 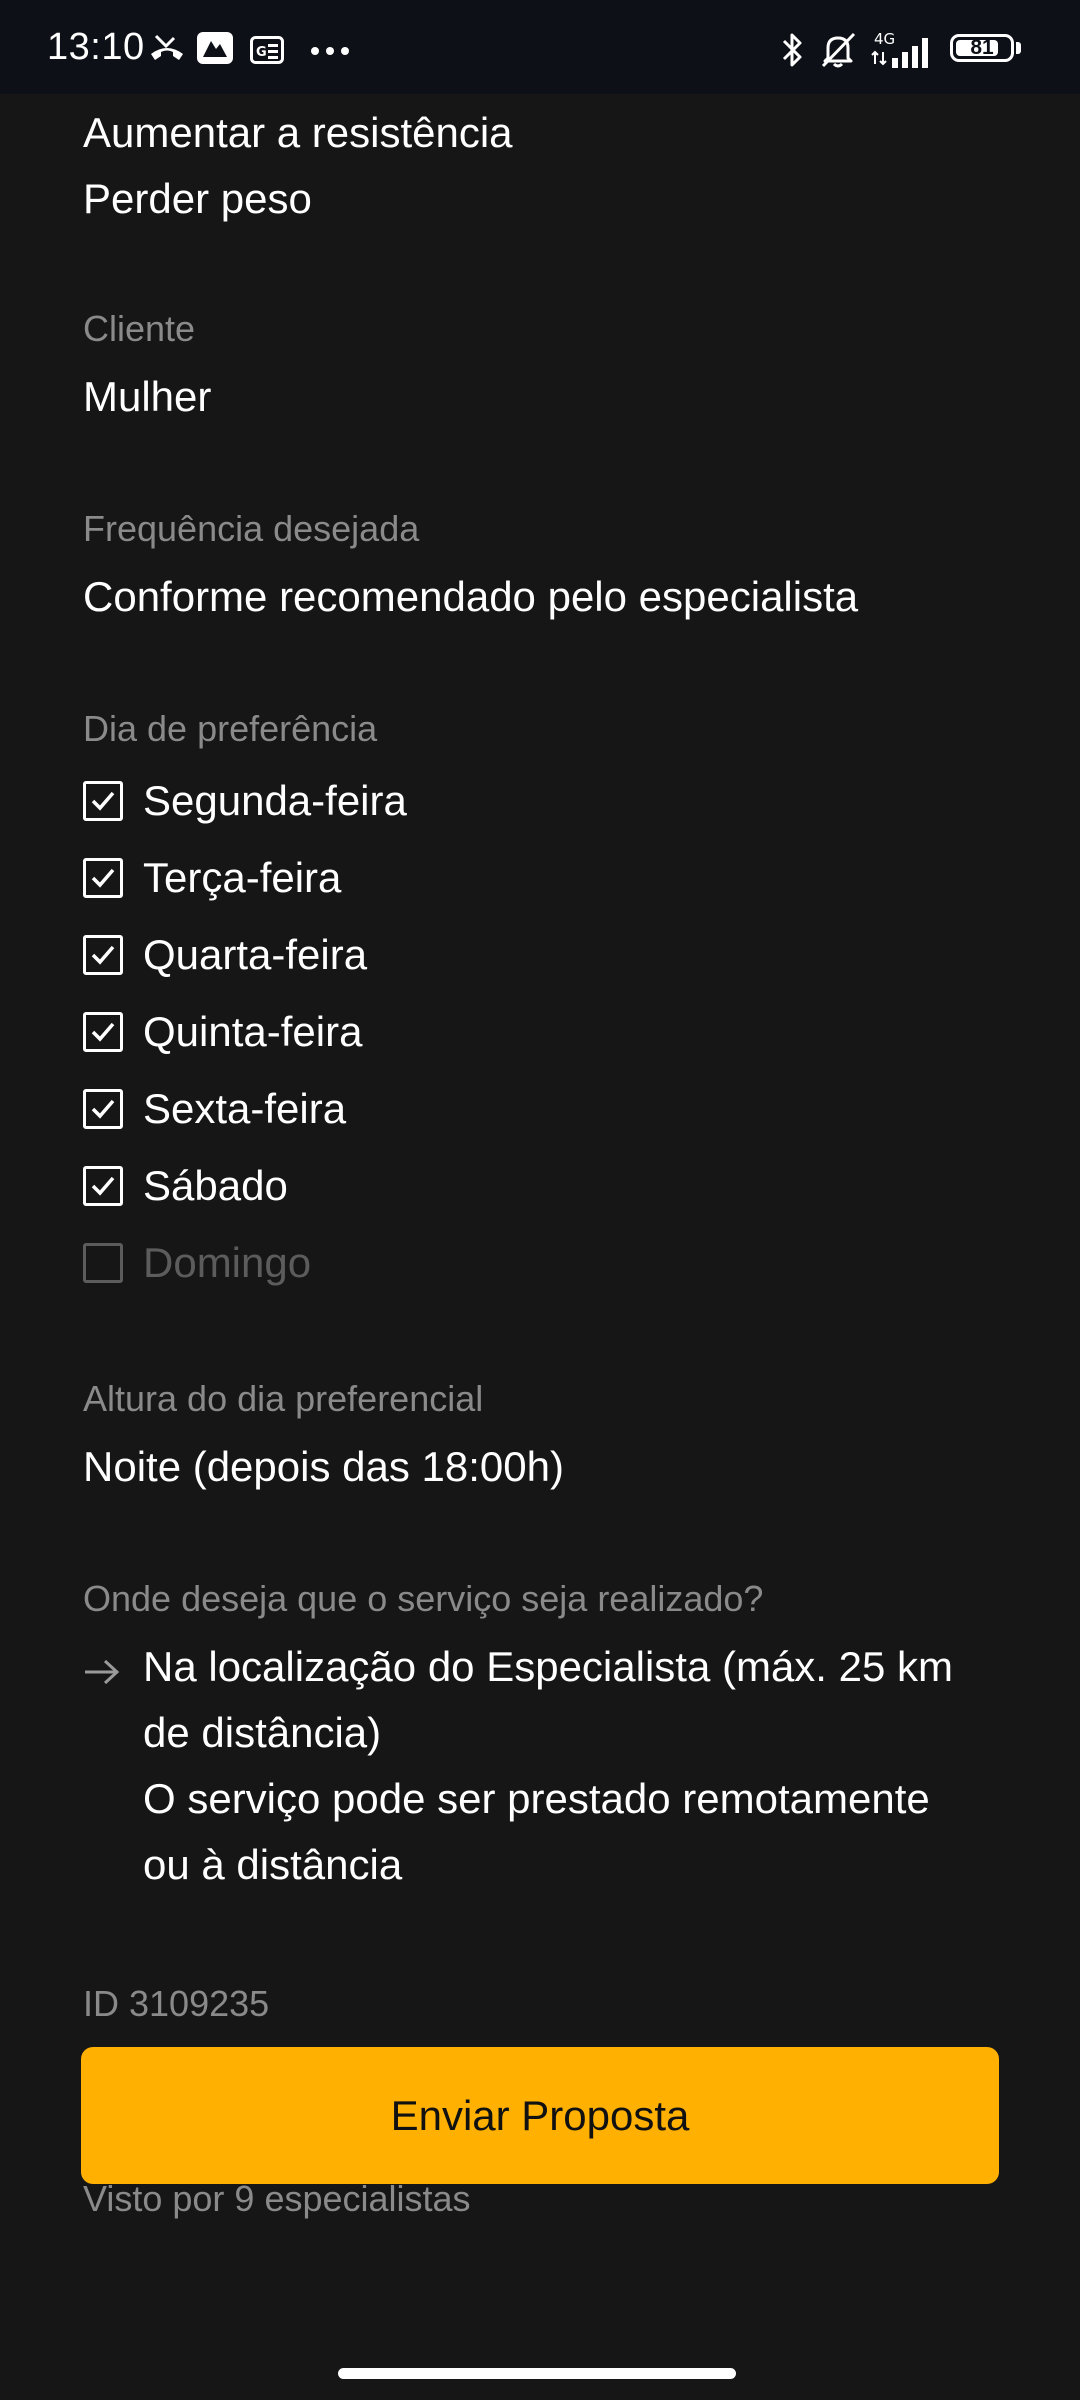 I want to click on day-label: Quinta-feira, so click(x=253, y=1031).